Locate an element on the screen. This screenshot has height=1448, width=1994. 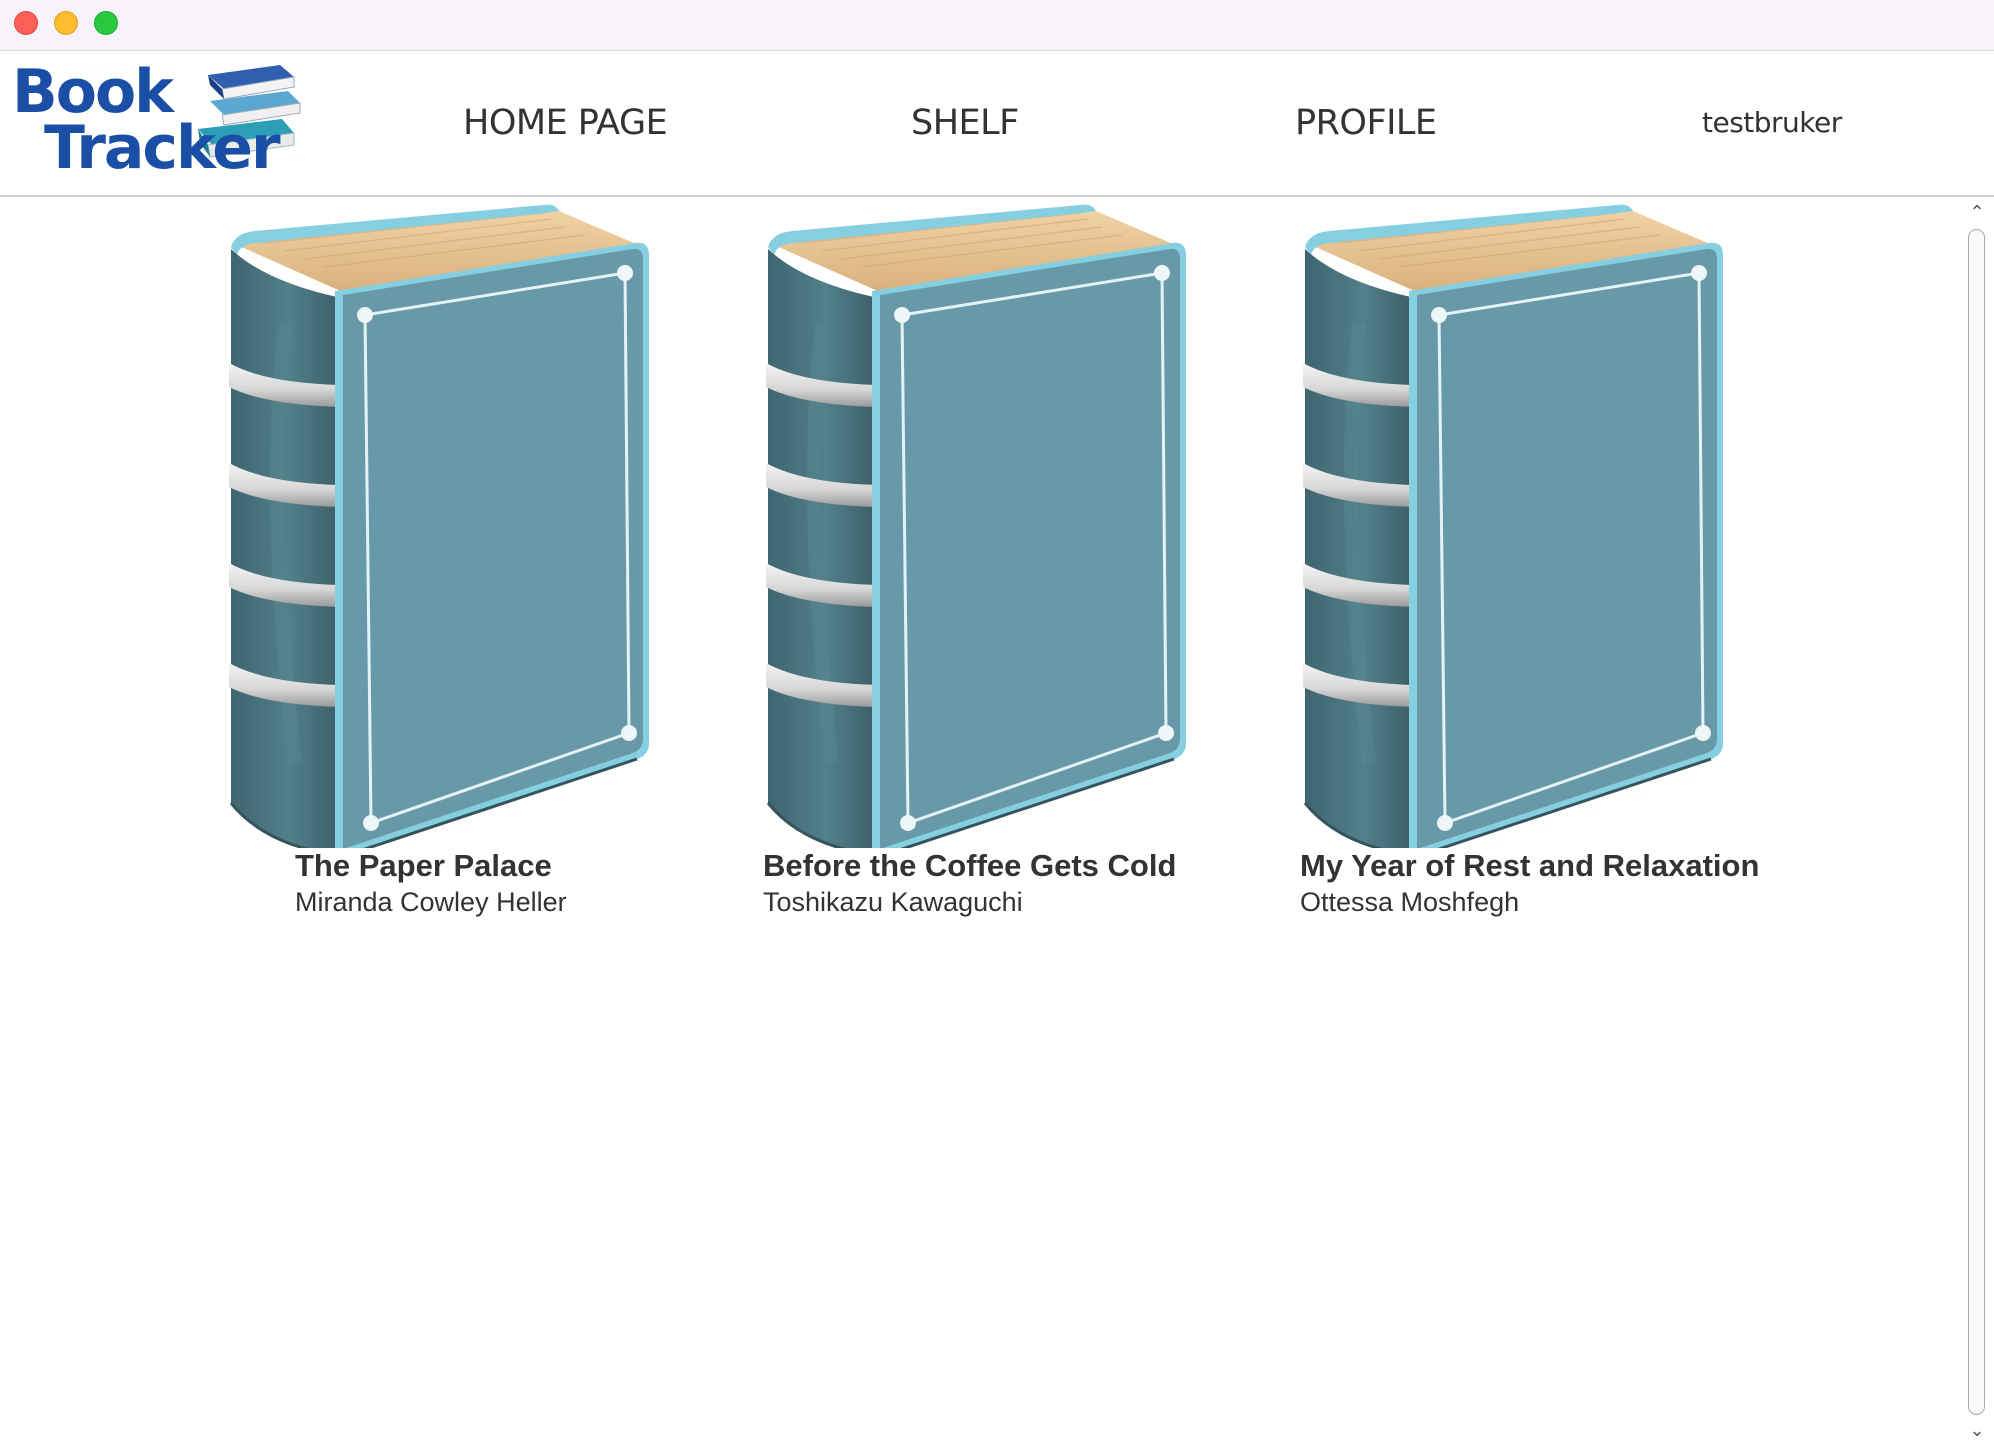
vertical-scrollbar: ⌃ ⌄ is located at coordinates (1977, 822).